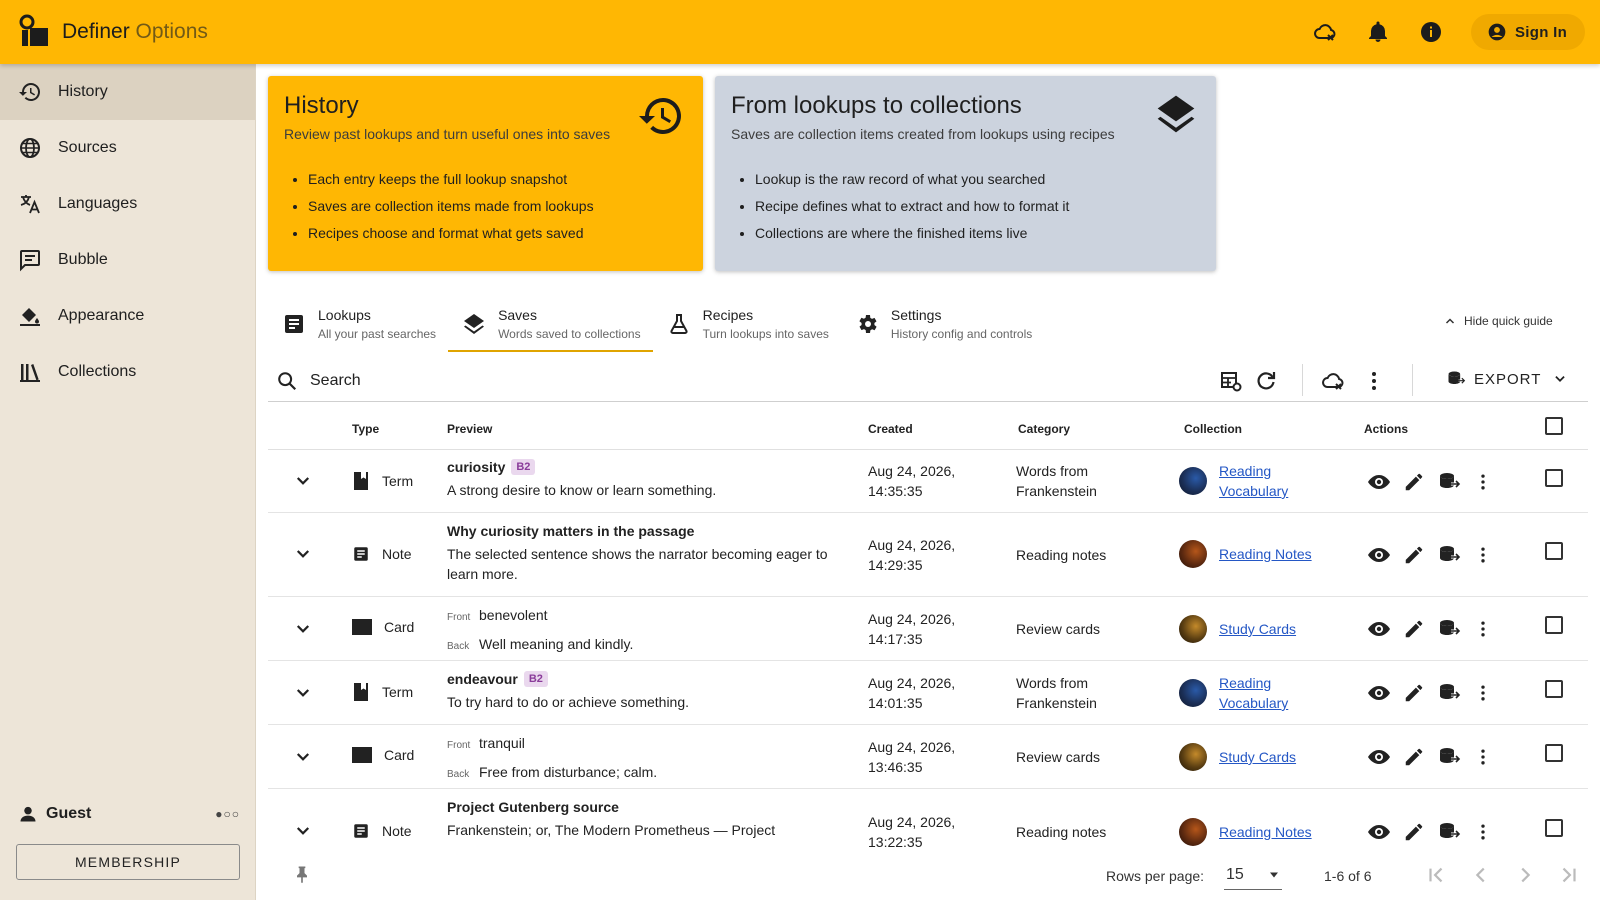 The width and height of the screenshot is (1600, 900). Describe the element at coordinates (1386, 429) in the screenshot. I see `column-header-actions: Actions` at that location.